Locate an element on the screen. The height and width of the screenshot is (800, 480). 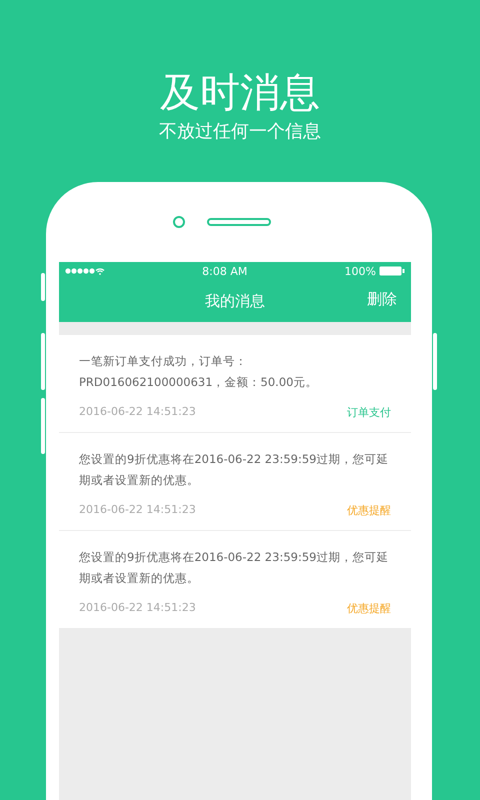
headline-title: 及时消息 is located at coordinates (240, 93).